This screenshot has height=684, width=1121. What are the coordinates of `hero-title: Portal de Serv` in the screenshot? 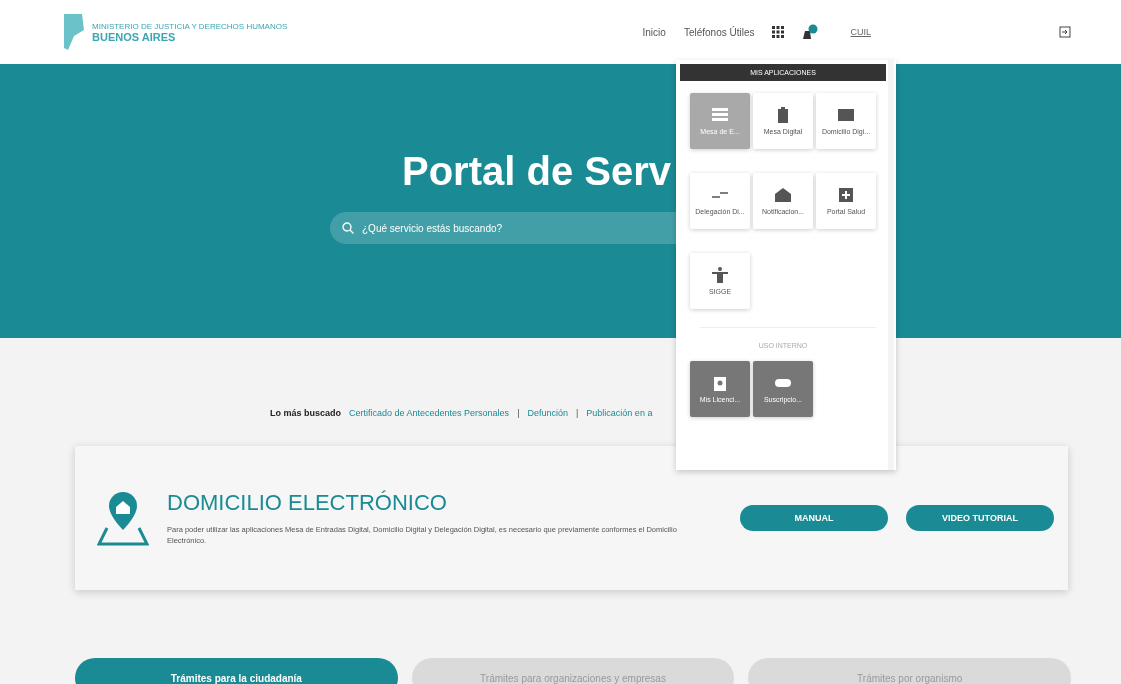 It's located at (537, 171).